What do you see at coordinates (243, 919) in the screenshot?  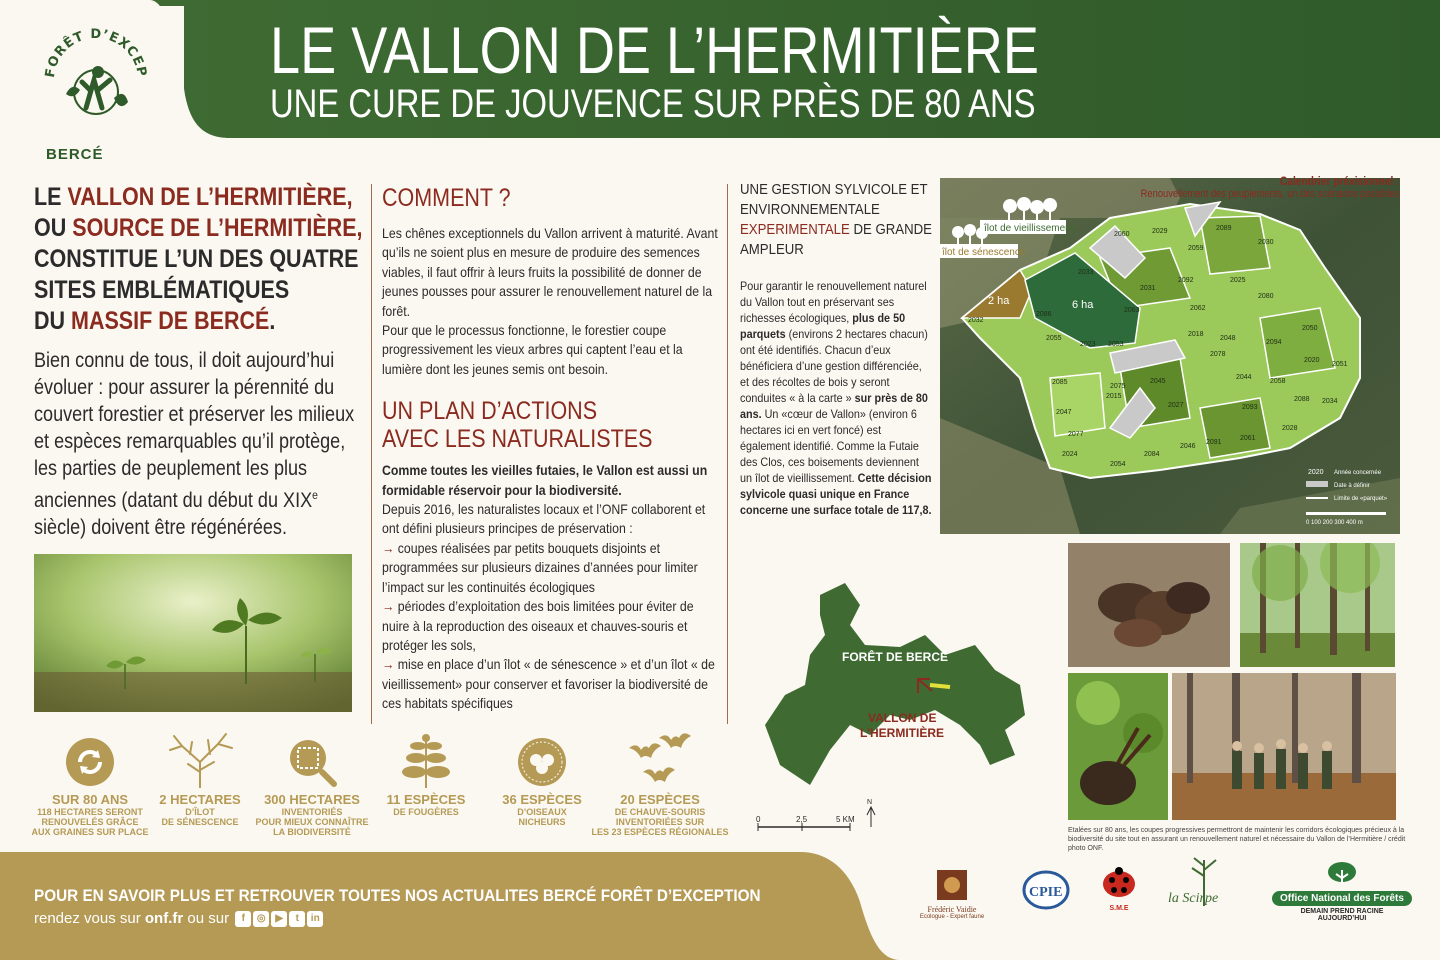 I see `facebook-icon: f` at bounding box center [243, 919].